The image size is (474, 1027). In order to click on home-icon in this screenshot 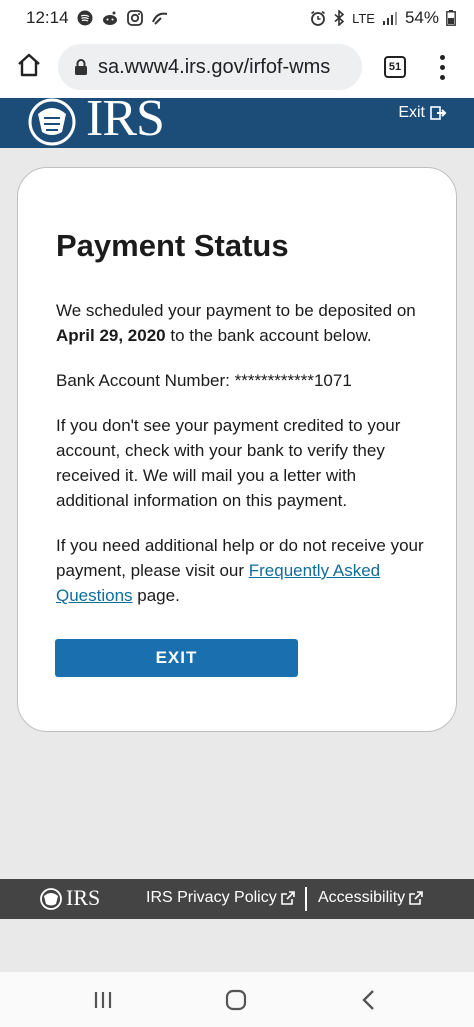, I will do `click(29, 65)`.